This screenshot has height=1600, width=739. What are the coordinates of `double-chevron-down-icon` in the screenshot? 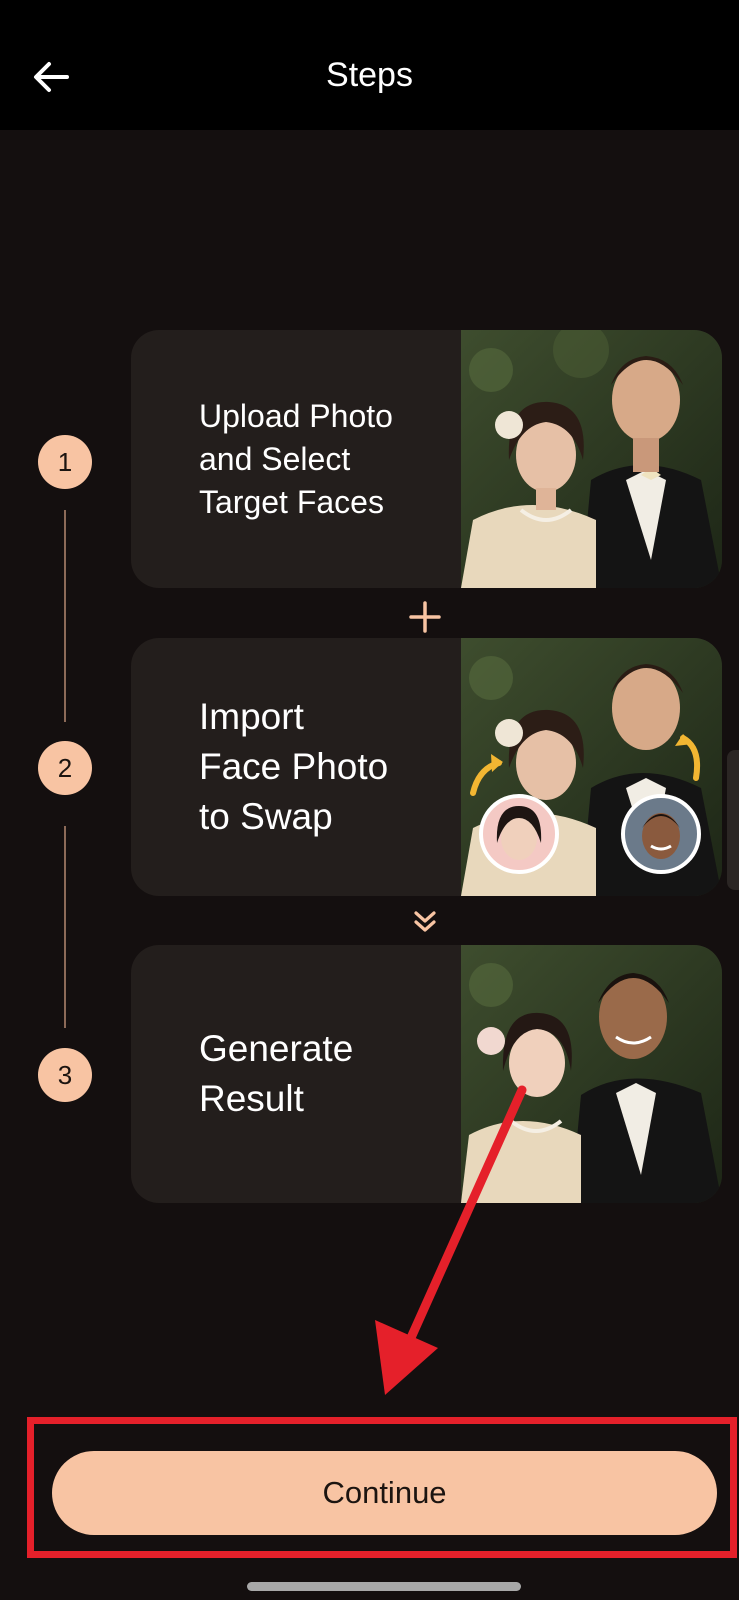 It's located at (425, 922).